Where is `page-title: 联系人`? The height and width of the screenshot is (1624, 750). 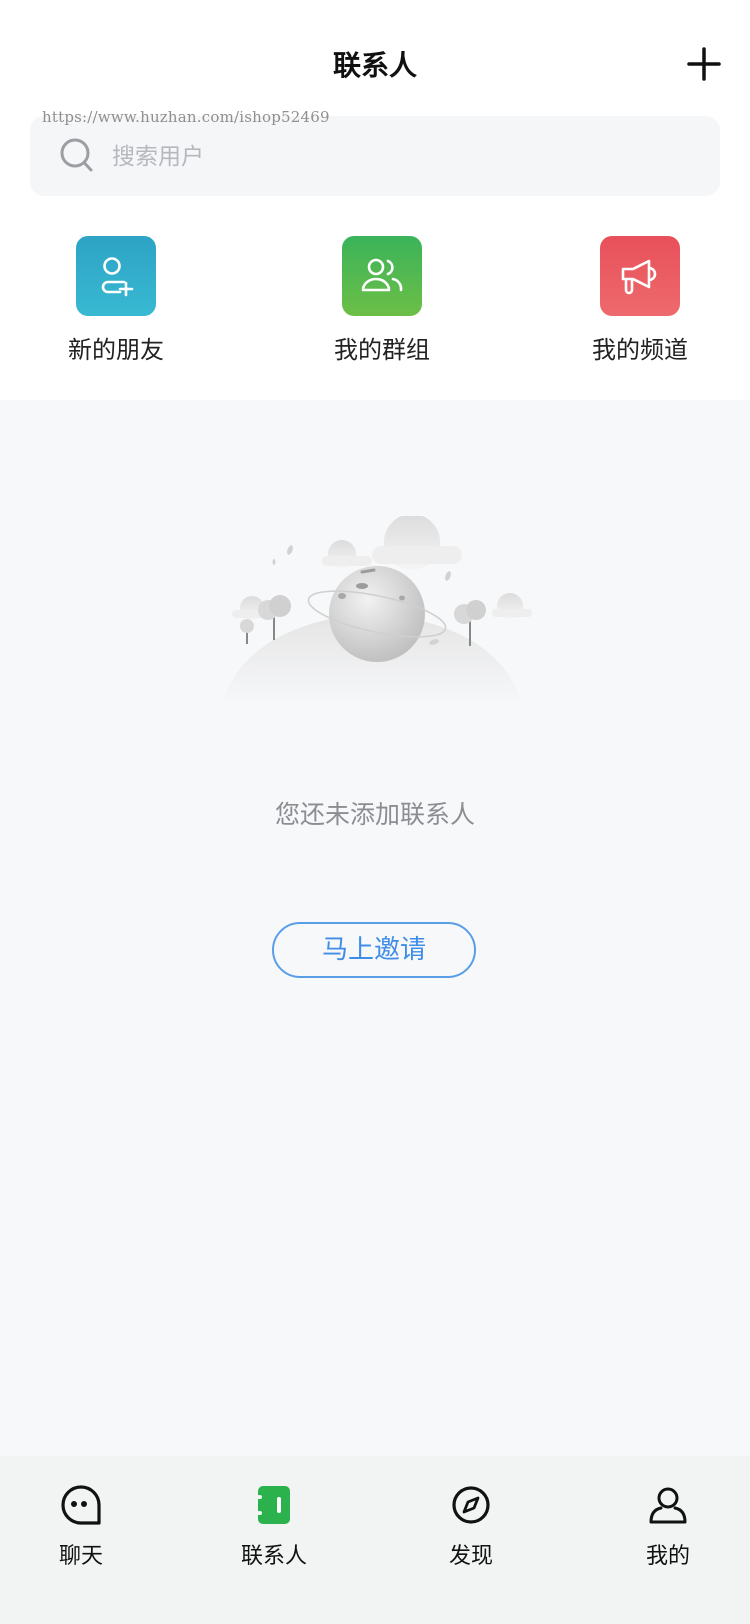
page-title: 联系人 is located at coordinates (374, 65).